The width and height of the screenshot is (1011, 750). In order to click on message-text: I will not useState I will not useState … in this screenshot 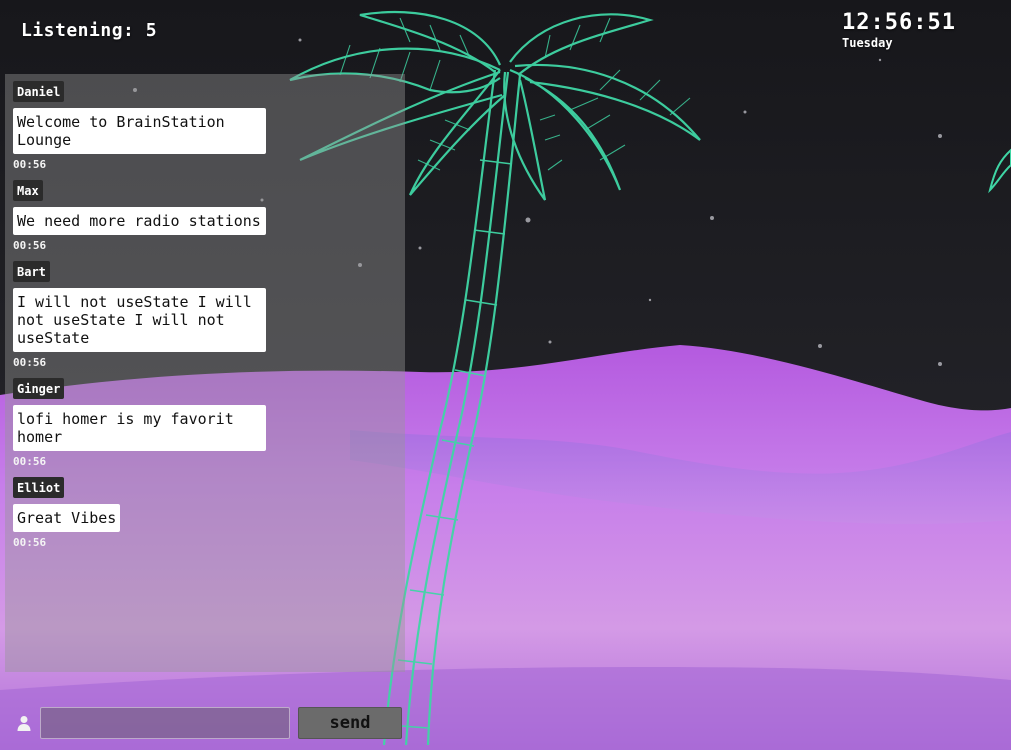, I will do `click(139, 320)`.